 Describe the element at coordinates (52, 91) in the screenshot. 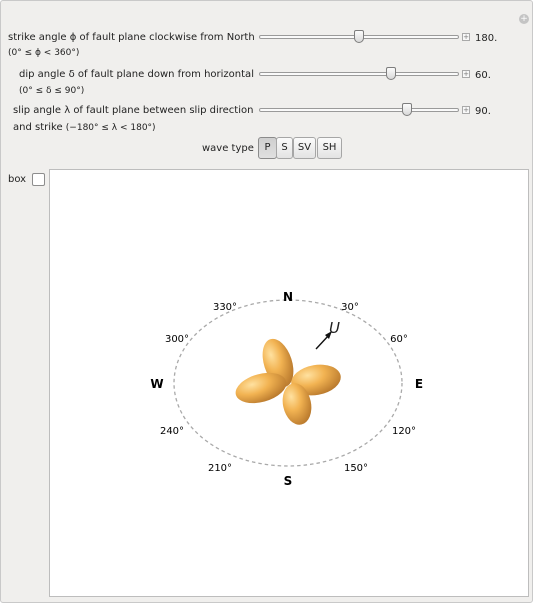

I see `dip-range: (0° ≤ δ ≤ 90°)` at that location.